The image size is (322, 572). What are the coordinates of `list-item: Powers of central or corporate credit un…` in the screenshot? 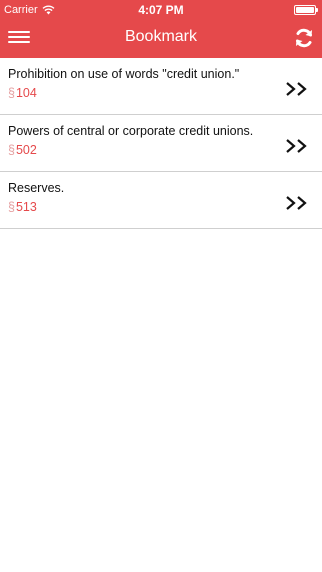 It's located at (161, 143).